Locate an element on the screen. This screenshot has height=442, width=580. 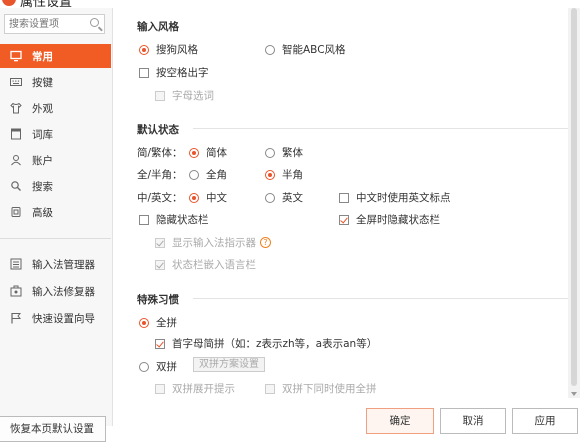
scrollbar-thumb is located at coordinates (574, 197).